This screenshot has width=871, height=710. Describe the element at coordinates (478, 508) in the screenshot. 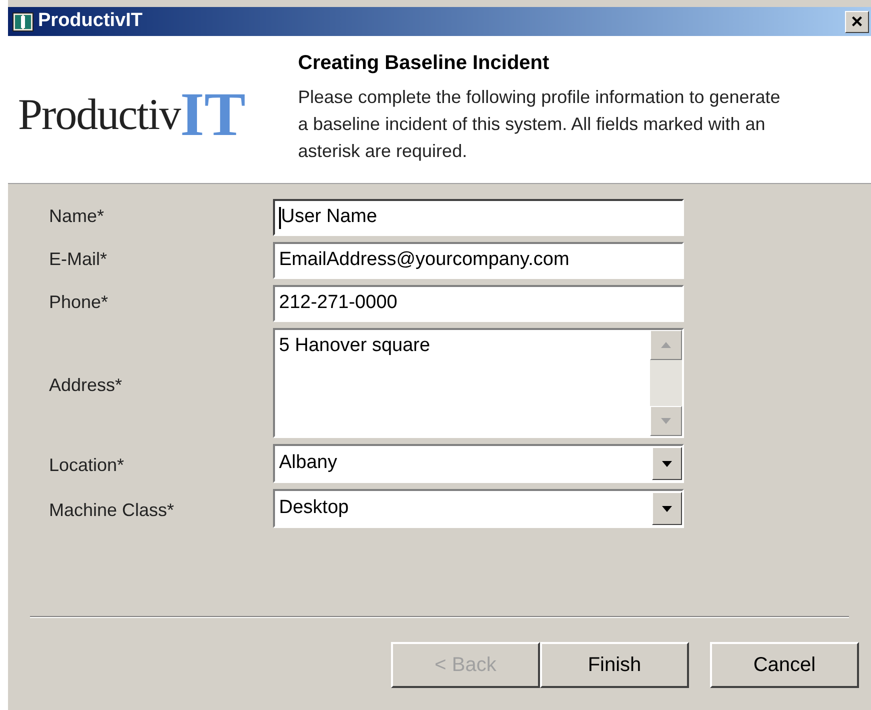

I see `dropdown: Desktop` at that location.